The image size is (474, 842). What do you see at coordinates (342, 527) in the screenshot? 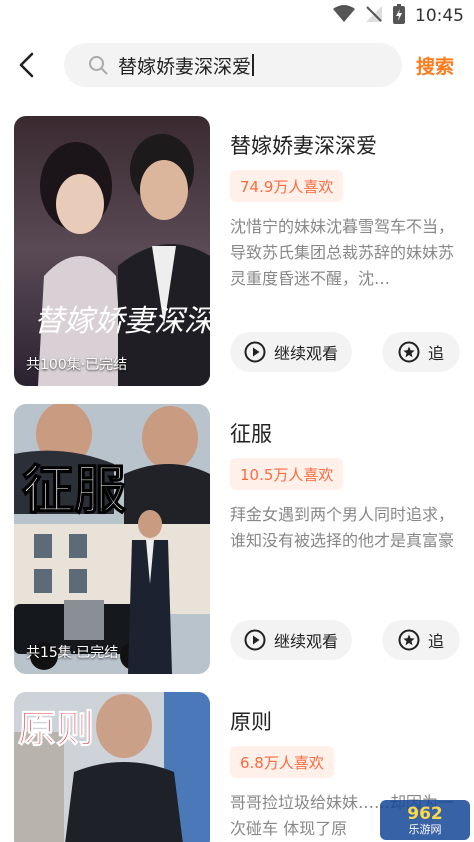
I see `drama-description: 拜金女遇到两个男人同时追求，谁知没有被选择的他才是真富豪` at bounding box center [342, 527].